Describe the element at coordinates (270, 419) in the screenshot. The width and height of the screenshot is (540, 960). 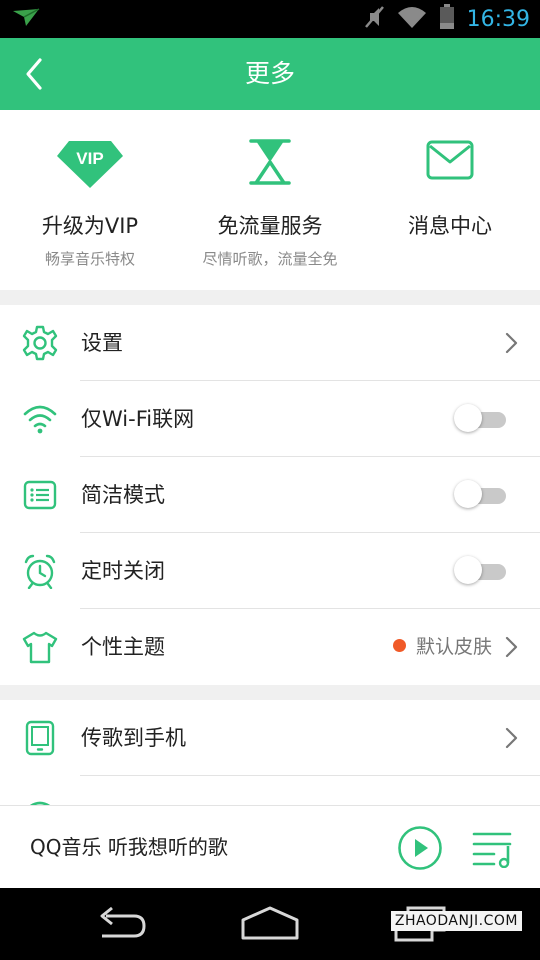
I see `wifi-only-row: 仅Wi-Fi联网` at that location.